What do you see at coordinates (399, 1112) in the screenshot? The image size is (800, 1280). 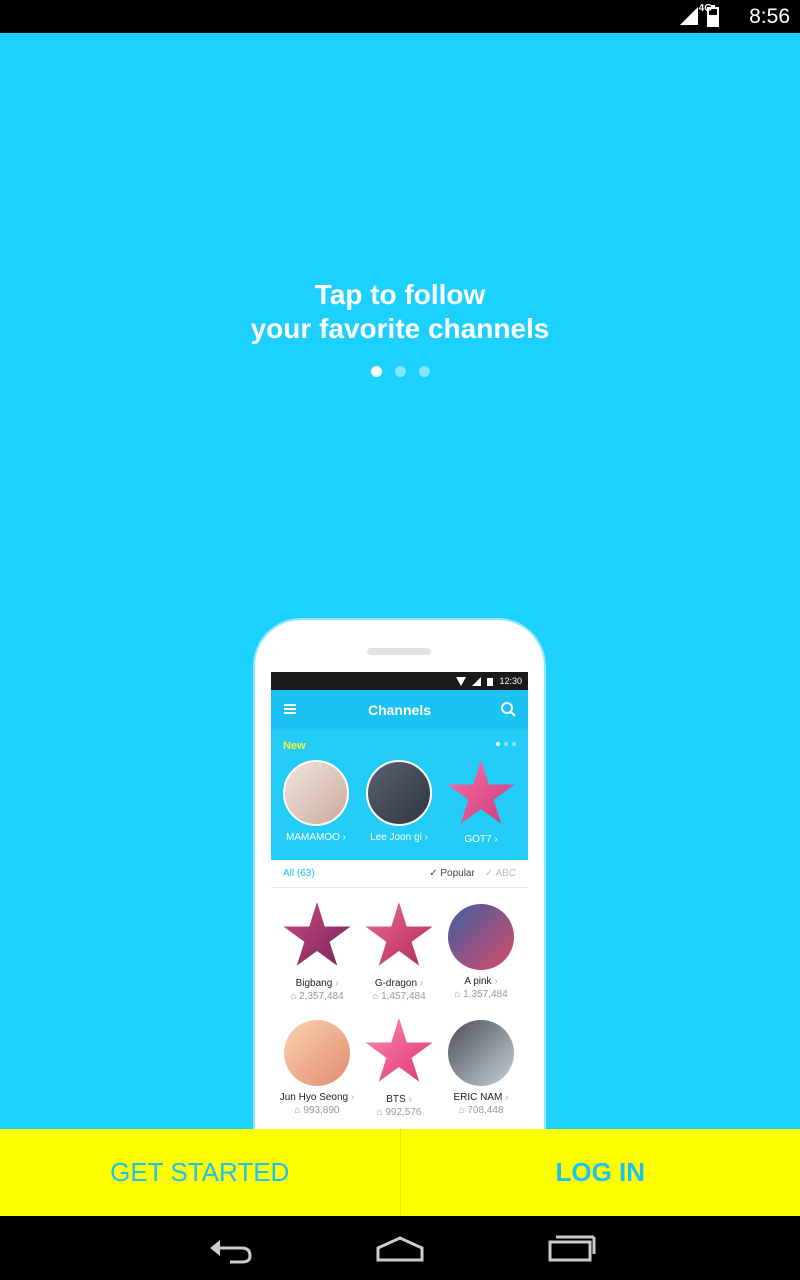 I see `follower-count: ⌂ 992,576` at bounding box center [399, 1112].